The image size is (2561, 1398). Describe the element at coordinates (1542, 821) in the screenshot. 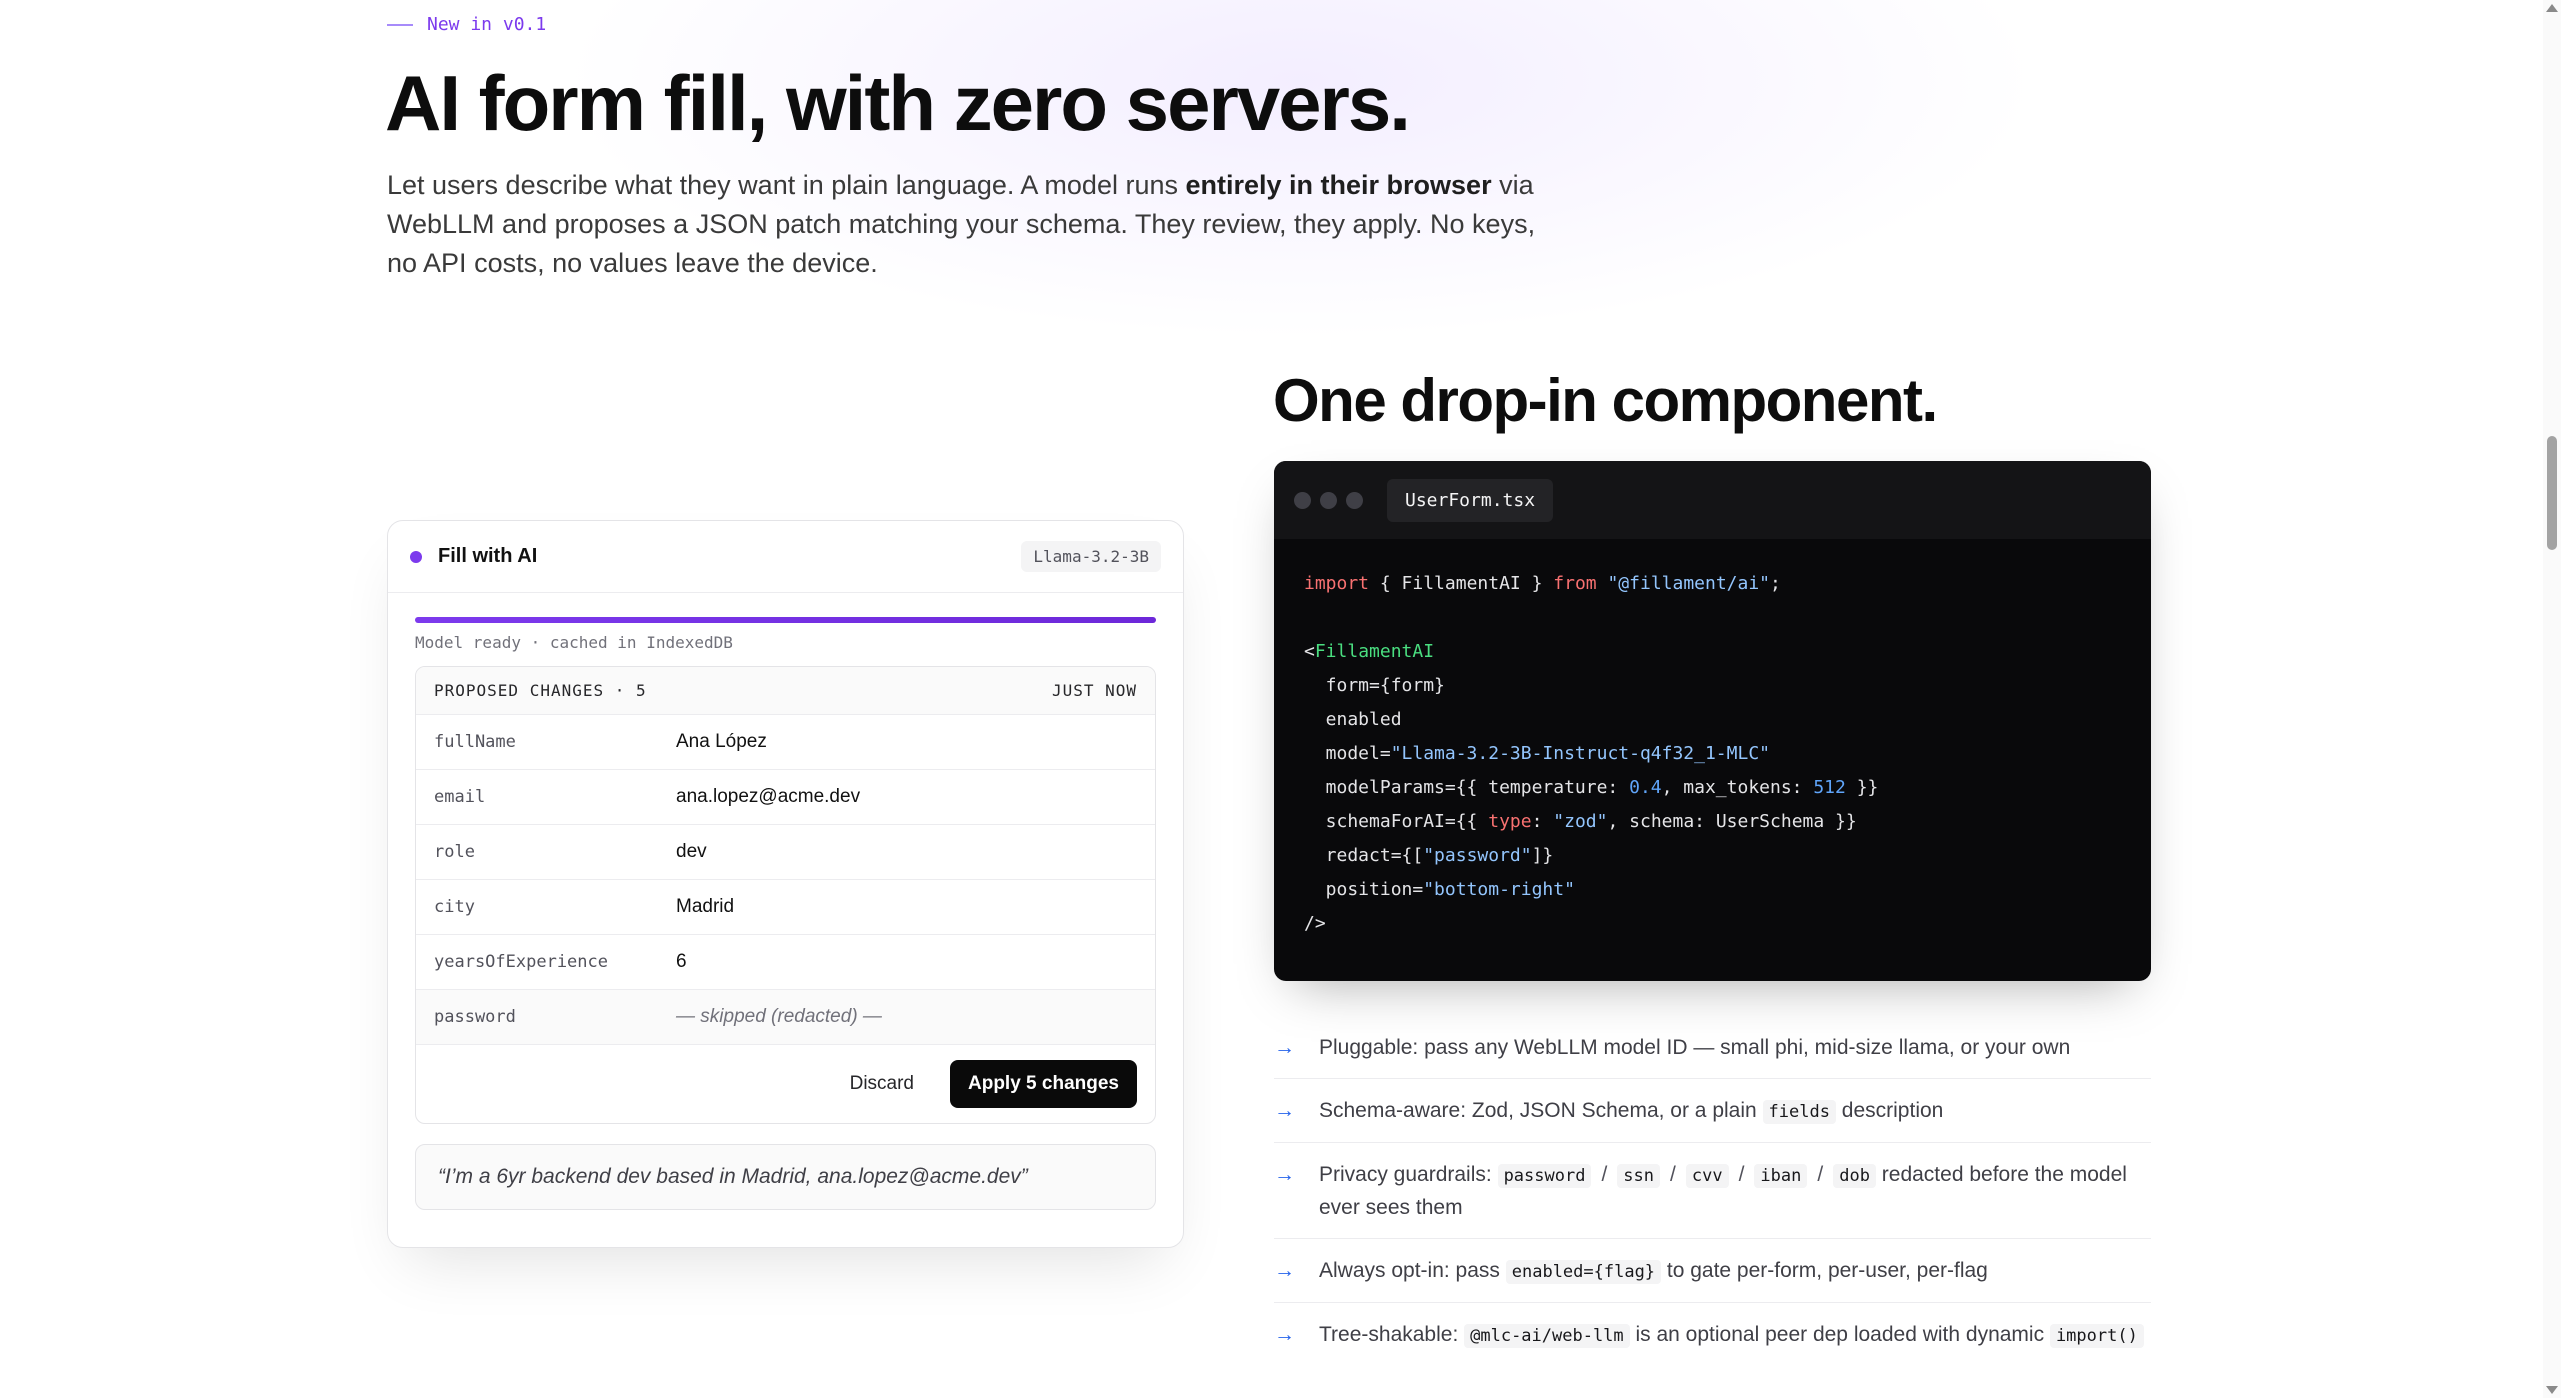

I see `code-token: :` at that location.